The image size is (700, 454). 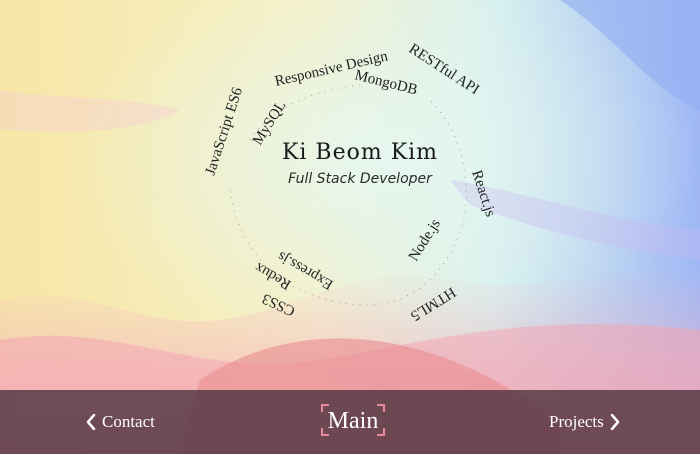 I want to click on skill-mongodb: MongoDB, so click(x=386, y=82).